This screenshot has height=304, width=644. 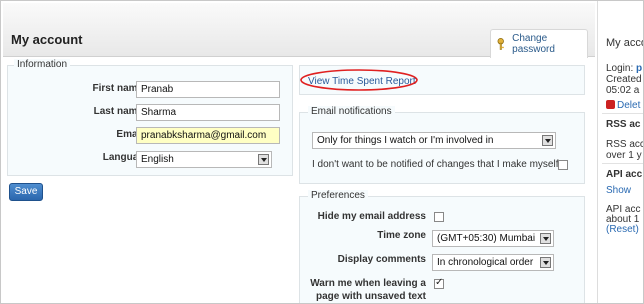 I want to click on sidebar-api-heading: API acc, so click(x=624, y=174).